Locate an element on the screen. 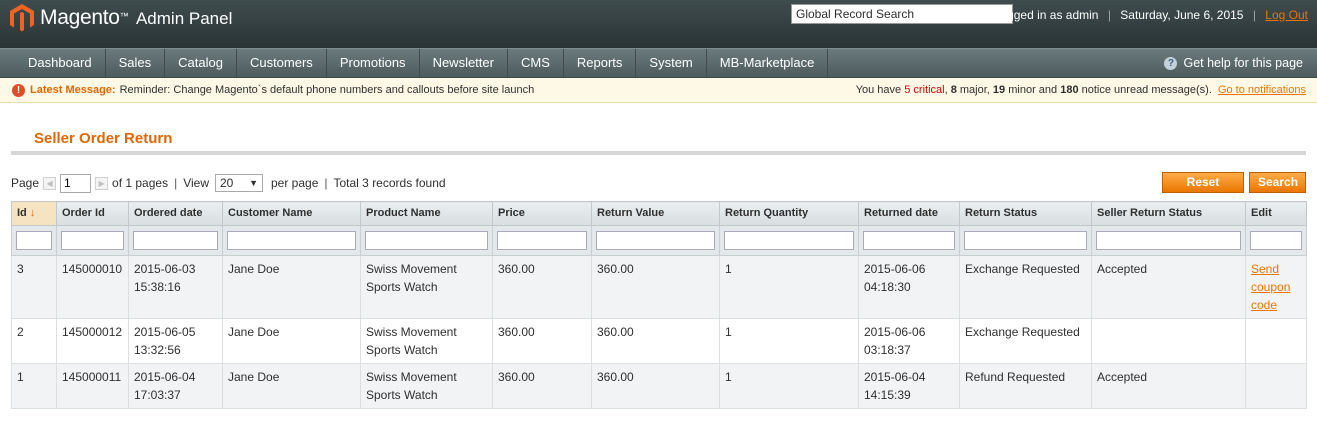 This screenshot has height=421, width=1317. column-header-return-status: Return Status is located at coordinates (1025, 213).